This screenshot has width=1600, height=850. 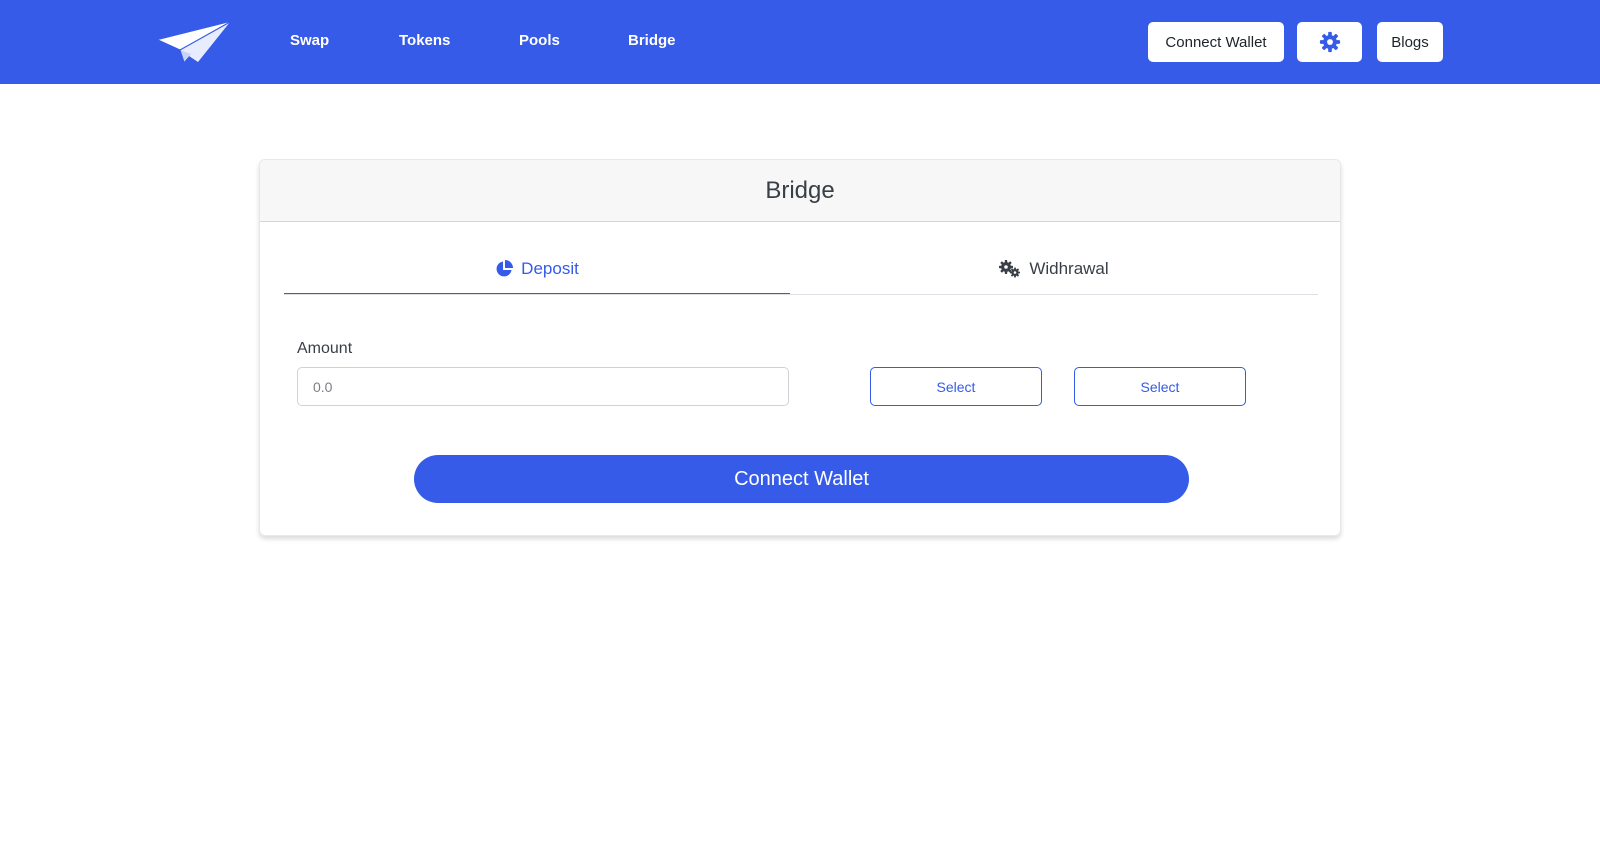 I want to click on tabs-divider, so click(x=801, y=294).